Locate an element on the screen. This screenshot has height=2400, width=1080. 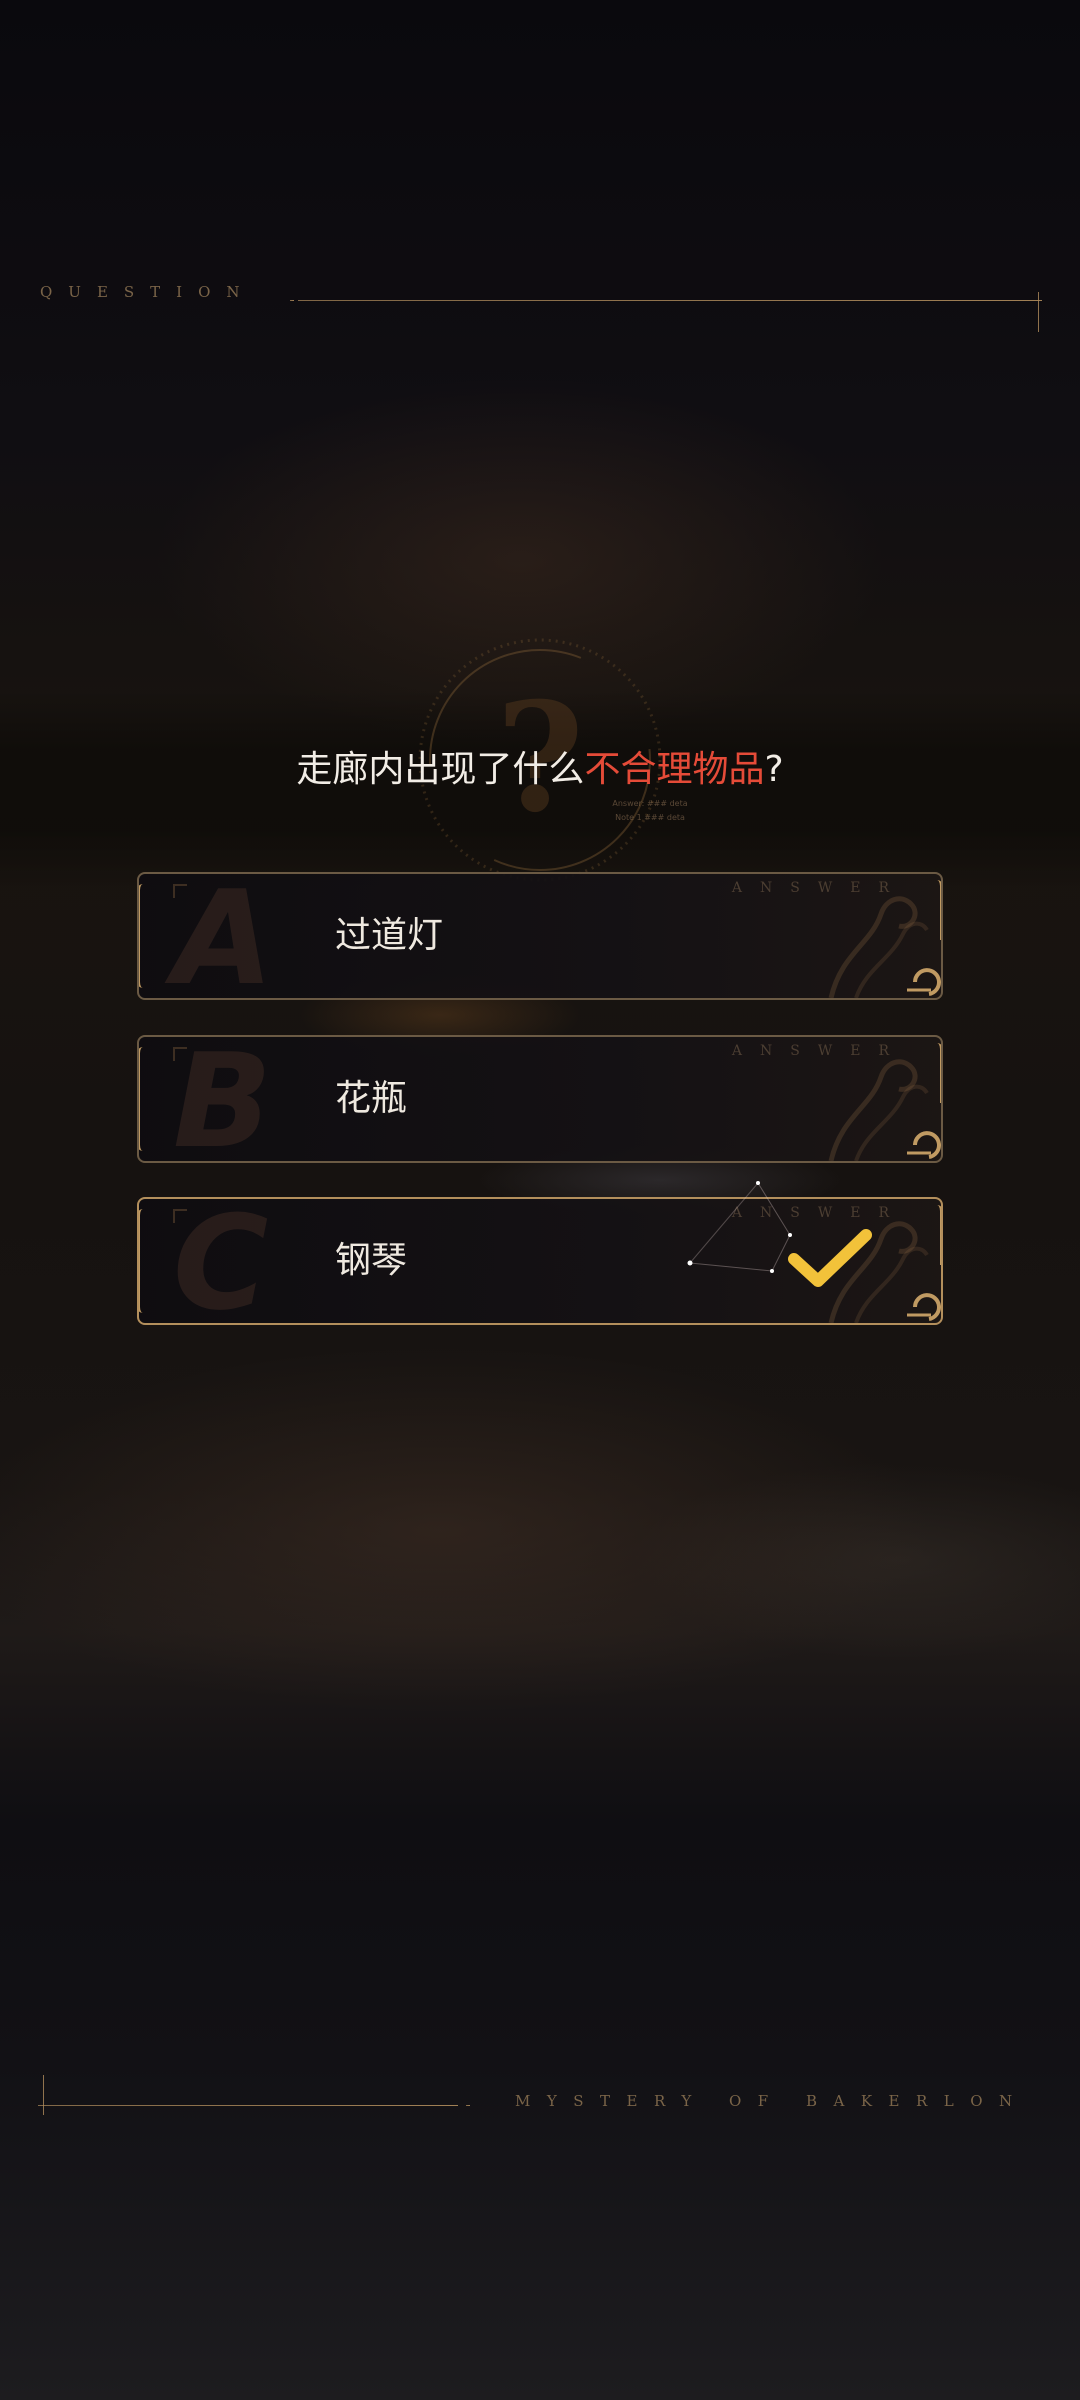
question-text: 走廊内出现了什么不合理物品? is located at coordinates (540, 766).